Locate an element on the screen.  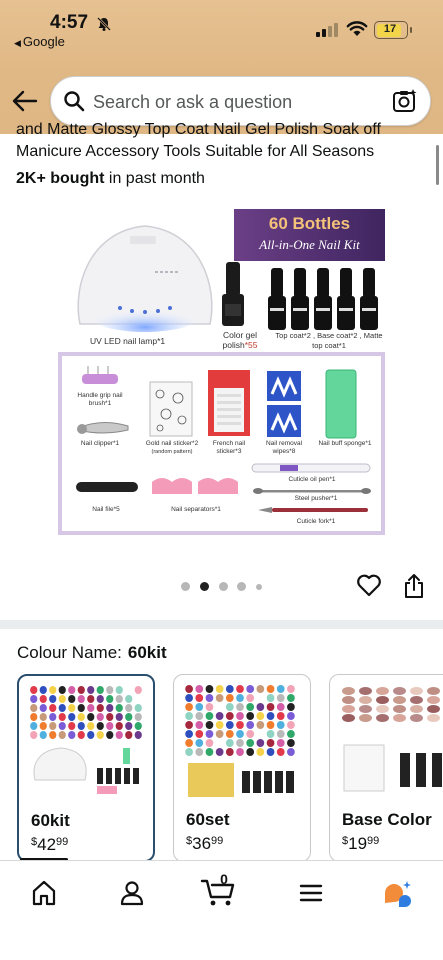
section-divider is located at coordinates (221, 624).